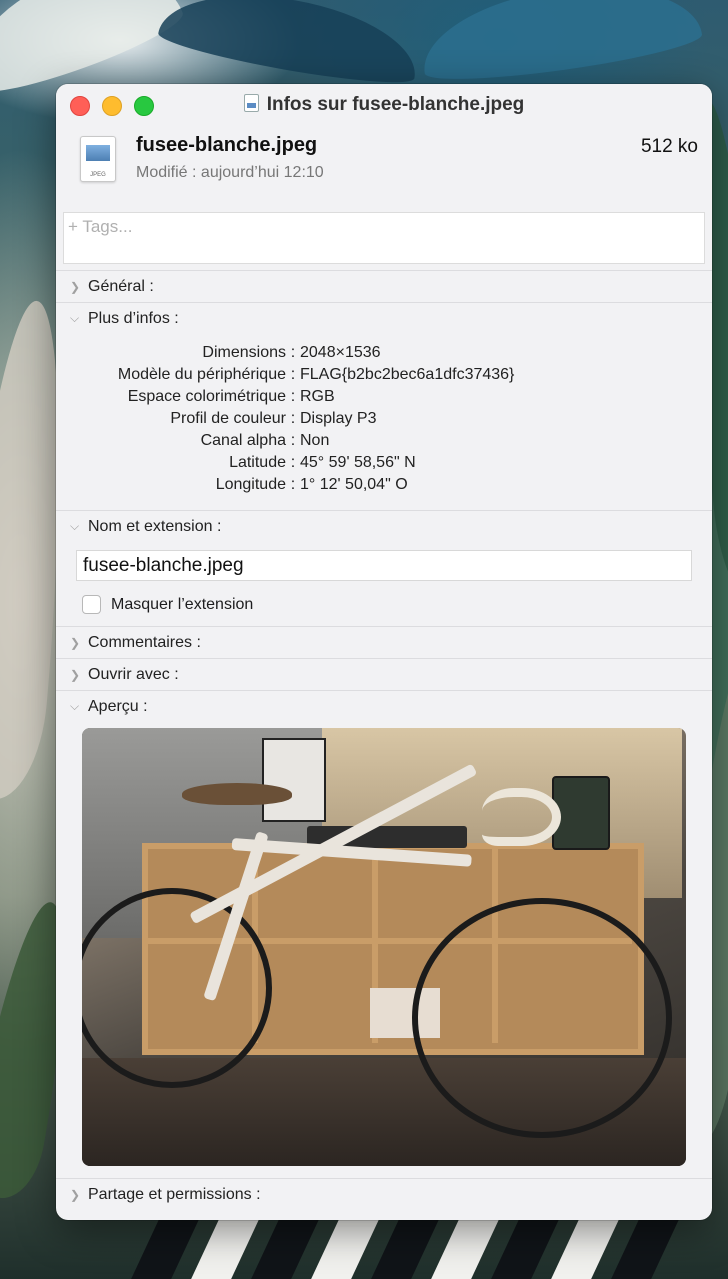  Describe the element at coordinates (315, 440) in the screenshot. I see `info-value: Non` at that location.